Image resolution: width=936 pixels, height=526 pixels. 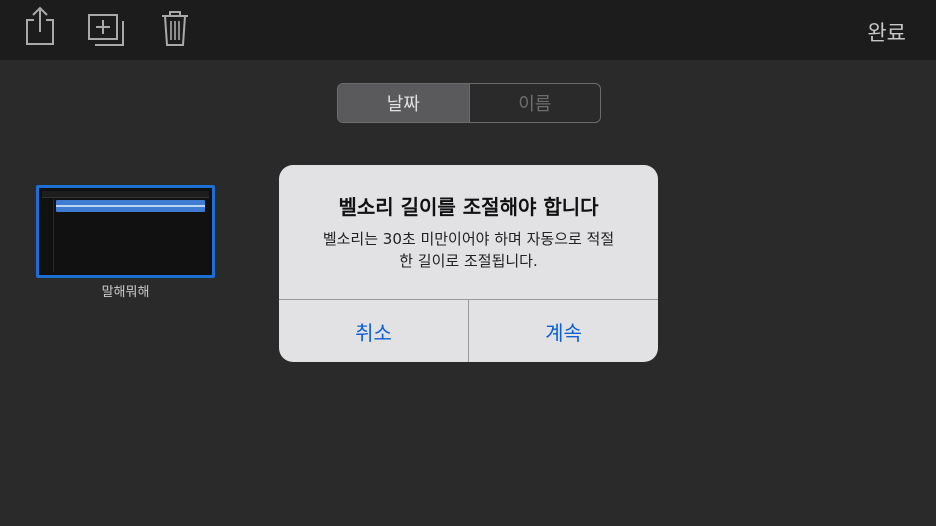 What do you see at coordinates (886, 32) in the screenshot?
I see `done-button: 완료` at bounding box center [886, 32].